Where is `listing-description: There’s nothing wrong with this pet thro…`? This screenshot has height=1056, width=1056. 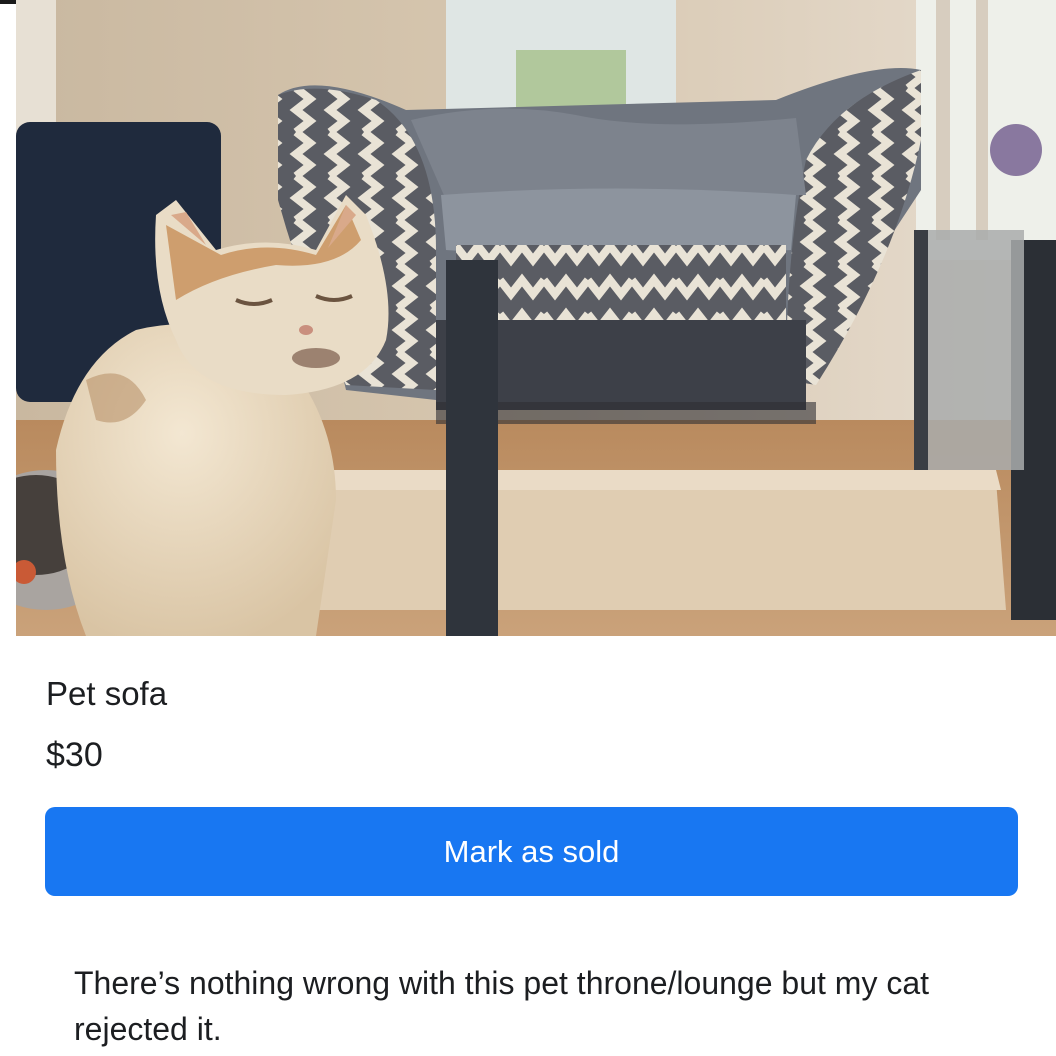
listing-description: There’s nothing wrong with this pet thro… is located at coordinates (502, 1006).